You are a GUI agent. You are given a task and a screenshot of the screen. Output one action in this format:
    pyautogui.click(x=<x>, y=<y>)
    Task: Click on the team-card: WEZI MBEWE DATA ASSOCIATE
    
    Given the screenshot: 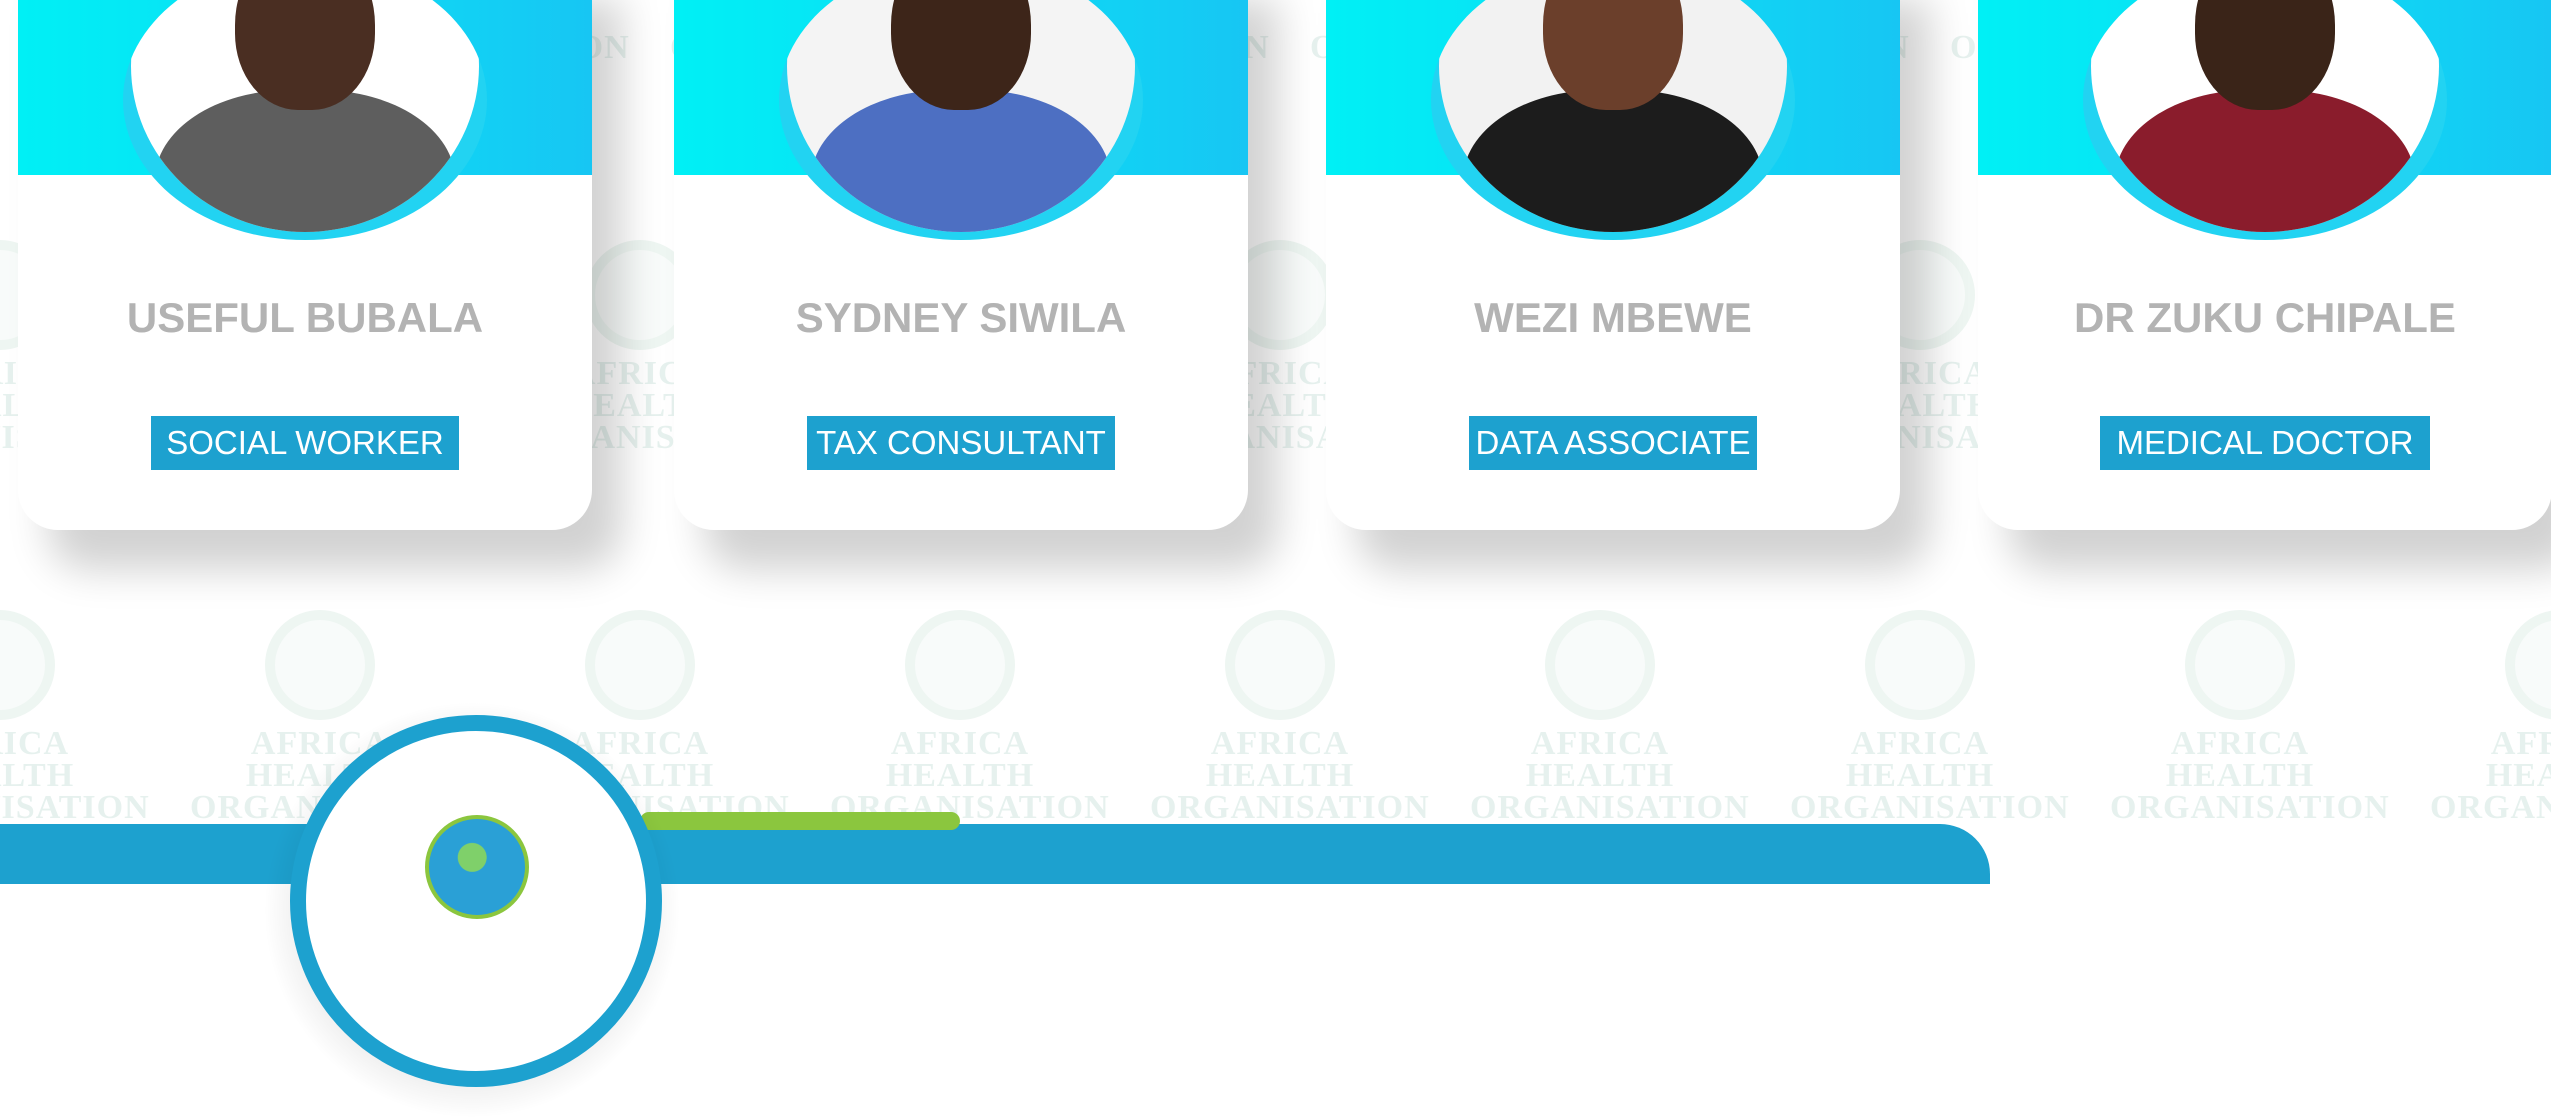 What is the action you would take?
    pyautogui.click(x=1613, y=265)
    